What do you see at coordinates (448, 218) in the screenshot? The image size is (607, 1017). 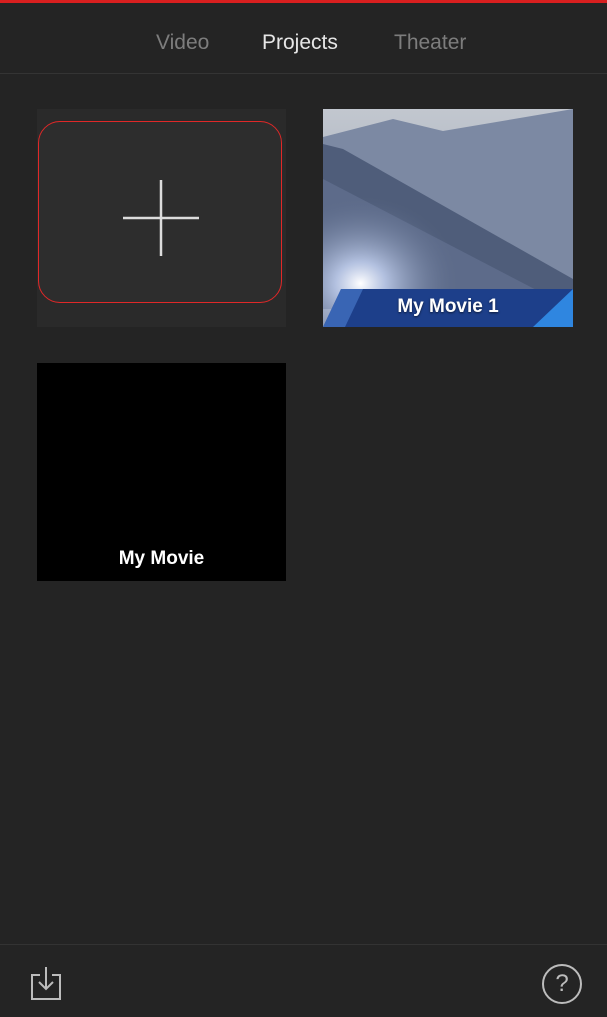 I see `project-tile-my-movie-1: My Movie 1` at bounding box center [448, 218].